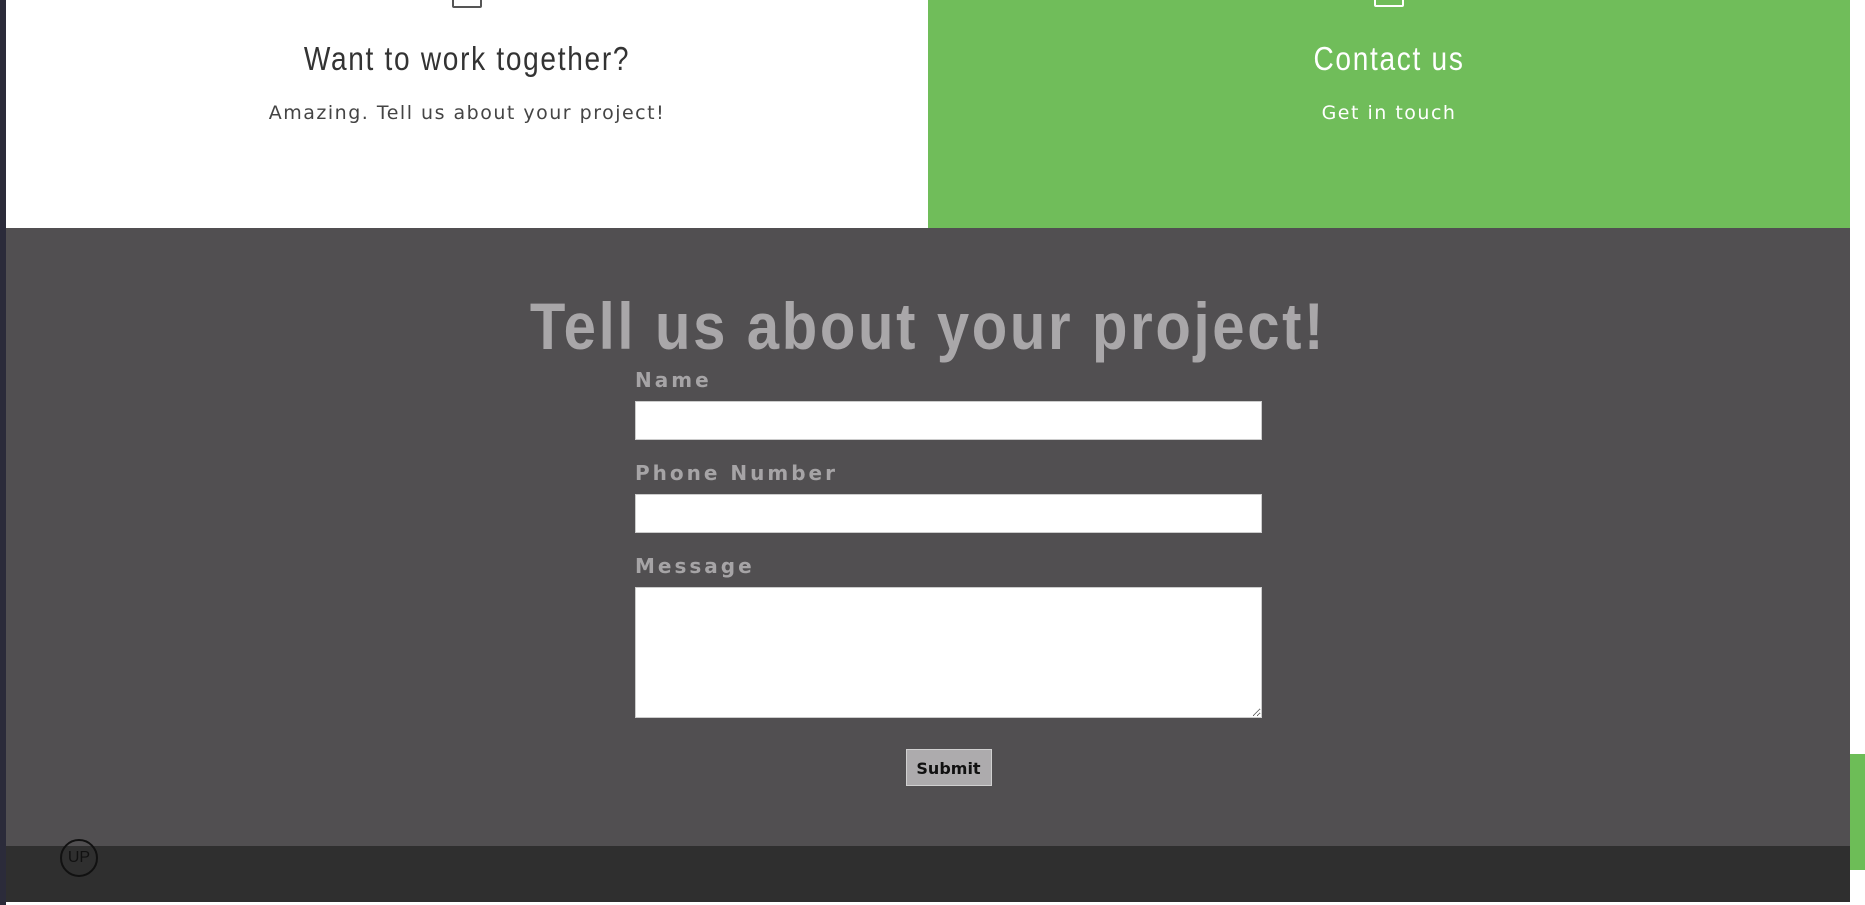 The image size is (1865, 905). Describe the element at coordinates (736, 473) in the screenshot. I see `phone-label: Phone Number` at that location.